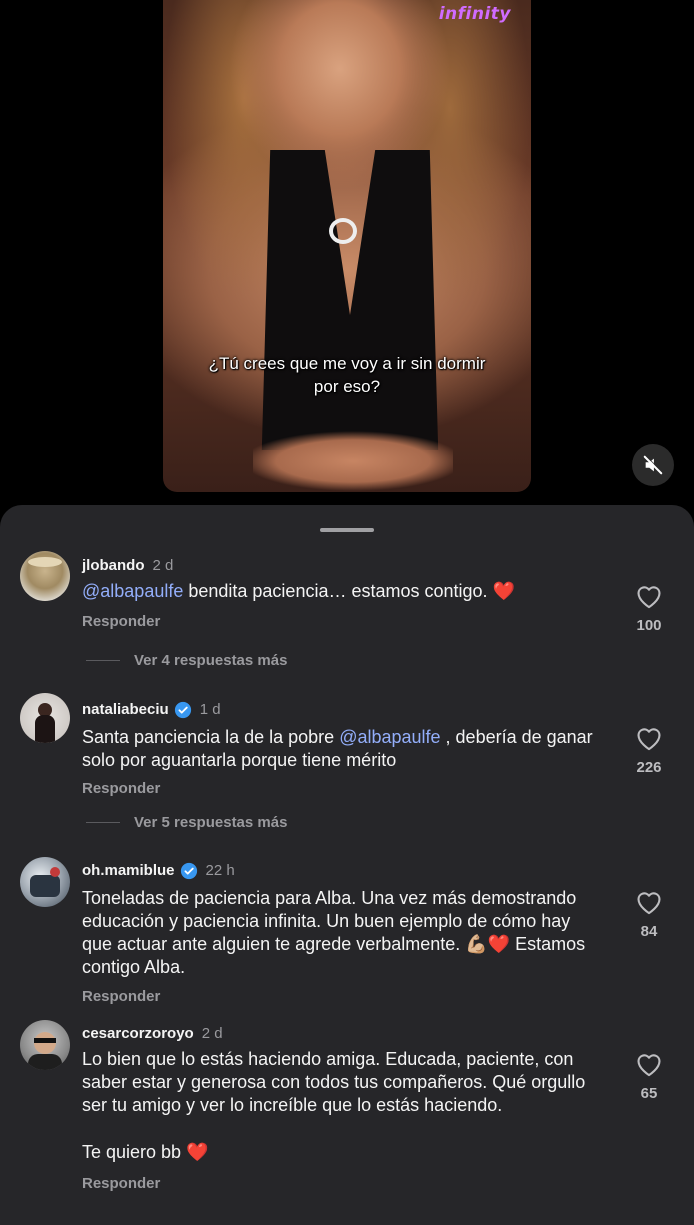 The image size is (694, 1225). What do you see at coordinates (474, 14) in the screenshot?
I see `channel-logo: infinity` at bounding box center [474, 14].